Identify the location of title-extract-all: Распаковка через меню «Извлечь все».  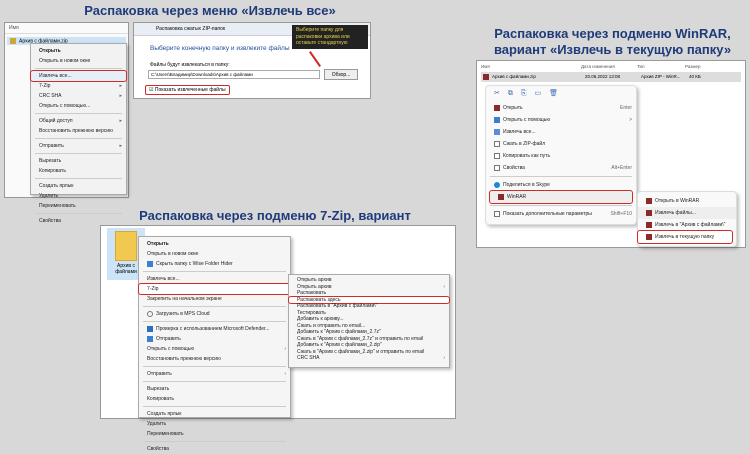
(210, 10).